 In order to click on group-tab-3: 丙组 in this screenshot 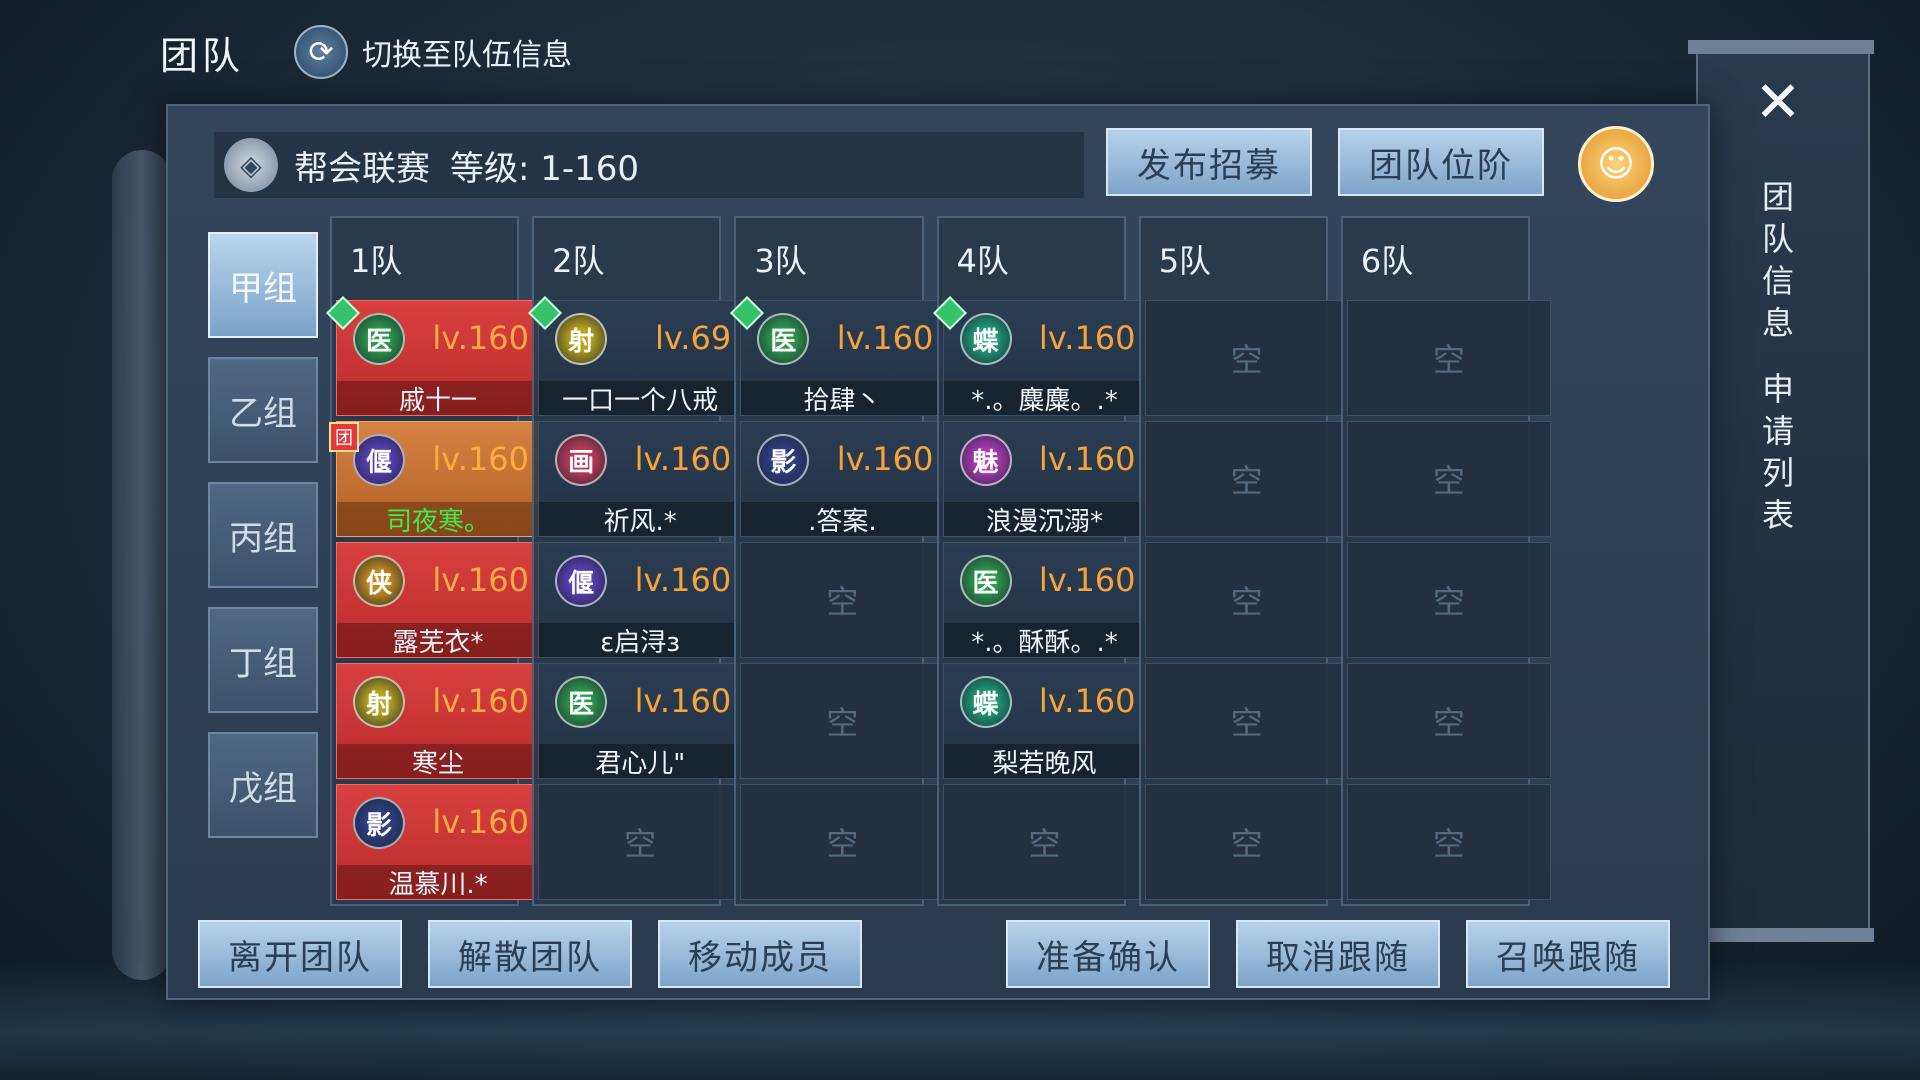, I will do `click(263, 535)`.